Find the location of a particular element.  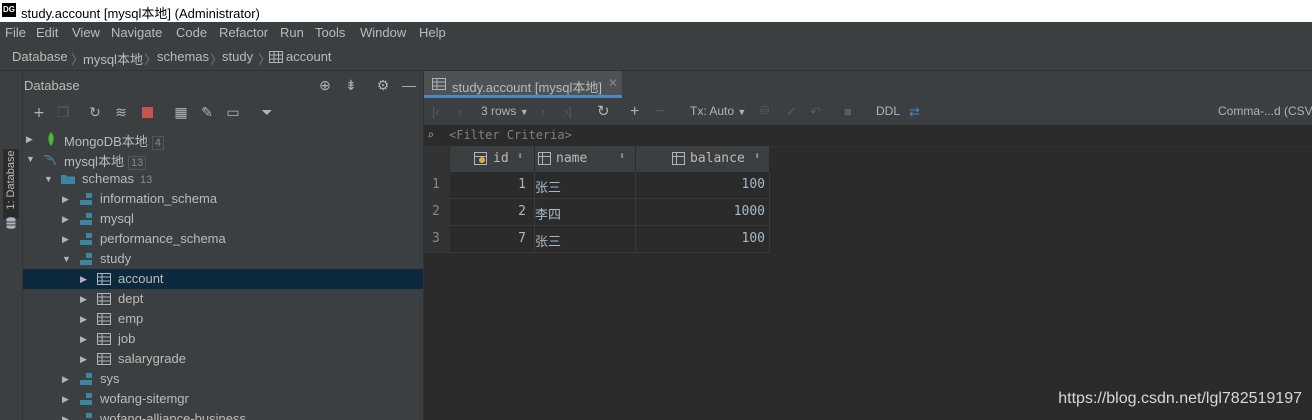

filter-icon: ⏷ is located at coordinates (267, 113).